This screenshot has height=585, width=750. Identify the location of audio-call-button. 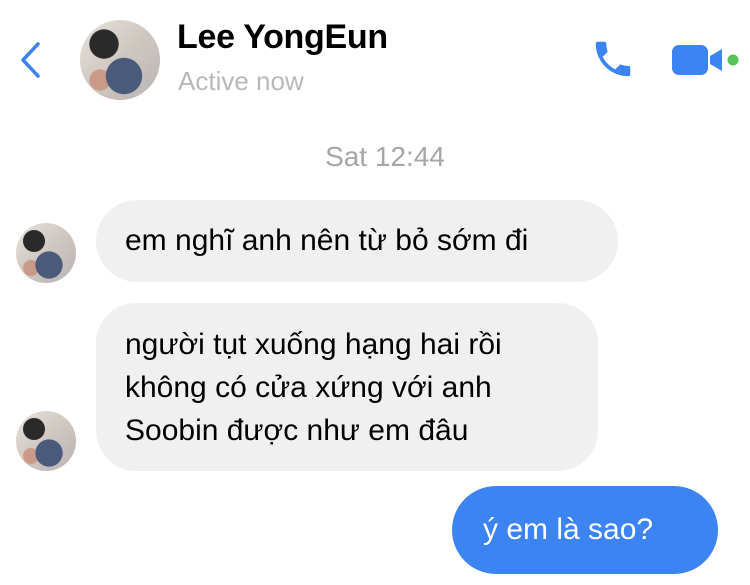
(613, 59).